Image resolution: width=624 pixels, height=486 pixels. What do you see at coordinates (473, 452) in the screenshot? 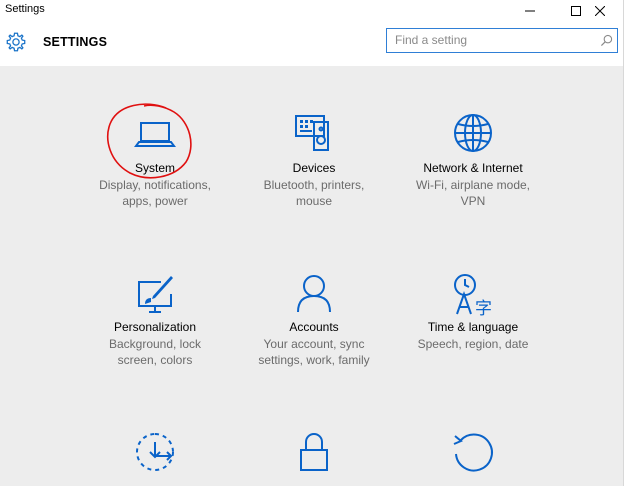
I see `update-icon` at bounding box center [473, 452].